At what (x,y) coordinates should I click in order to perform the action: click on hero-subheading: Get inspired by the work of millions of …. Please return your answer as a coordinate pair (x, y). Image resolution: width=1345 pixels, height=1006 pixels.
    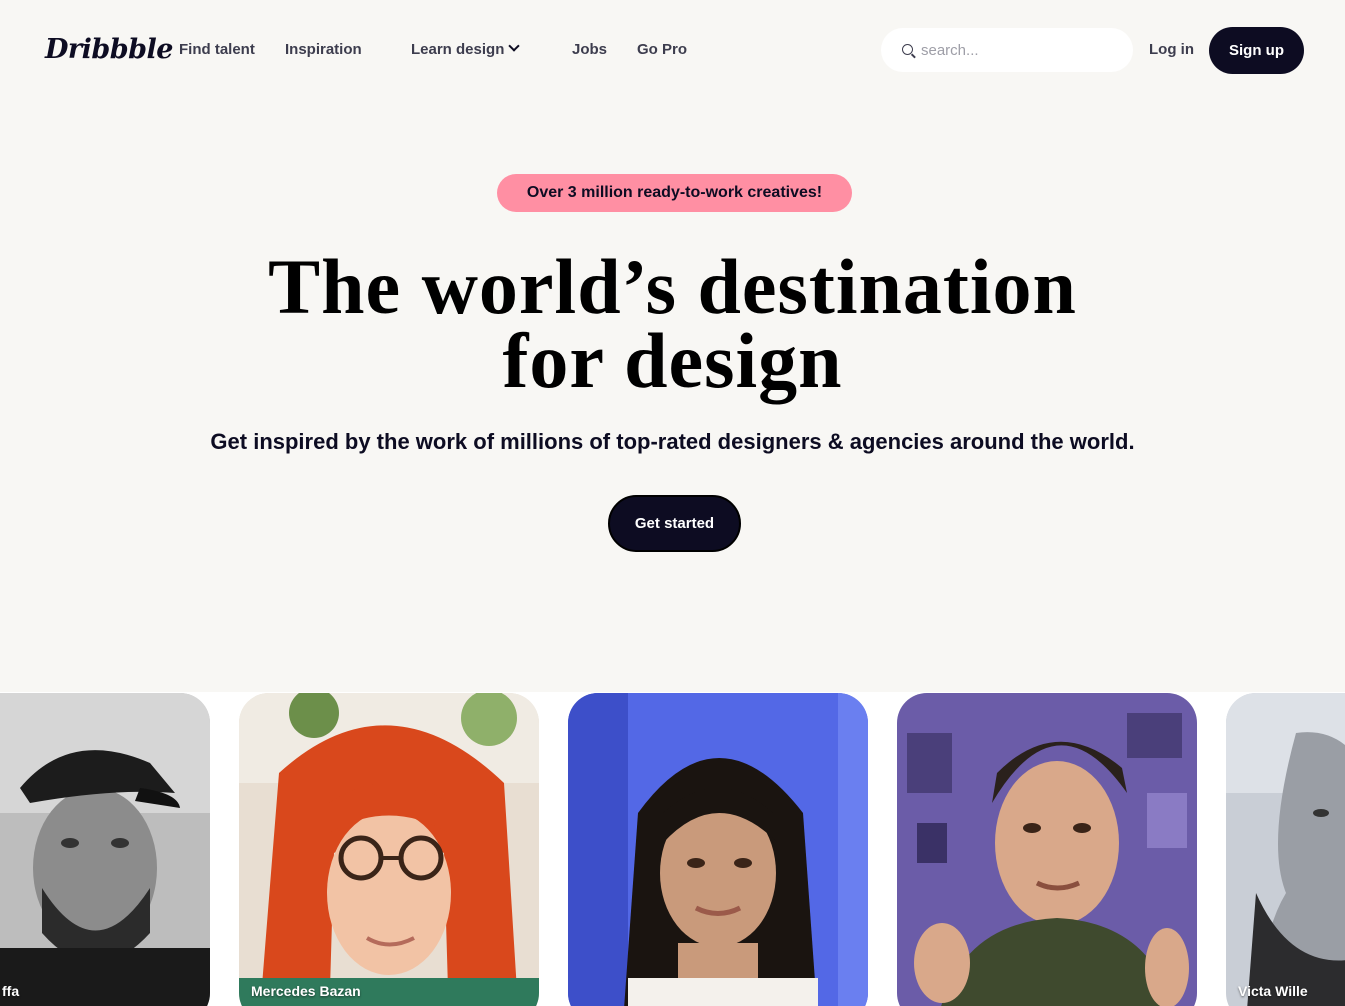
    Looking at the image, I should click on (672, 441).